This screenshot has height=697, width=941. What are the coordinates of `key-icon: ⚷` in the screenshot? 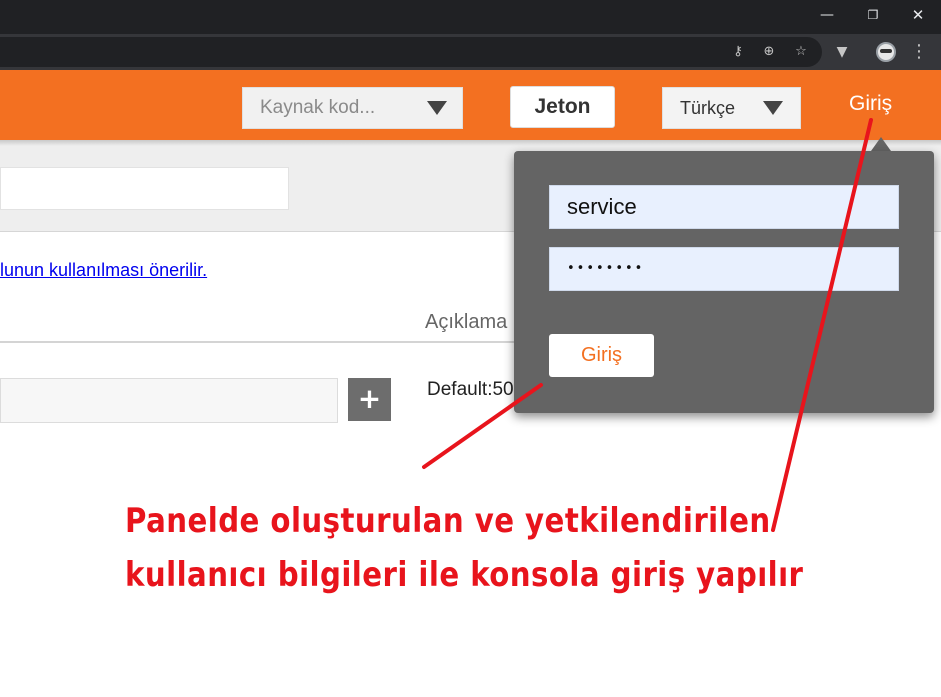 It's located at (738, 52).